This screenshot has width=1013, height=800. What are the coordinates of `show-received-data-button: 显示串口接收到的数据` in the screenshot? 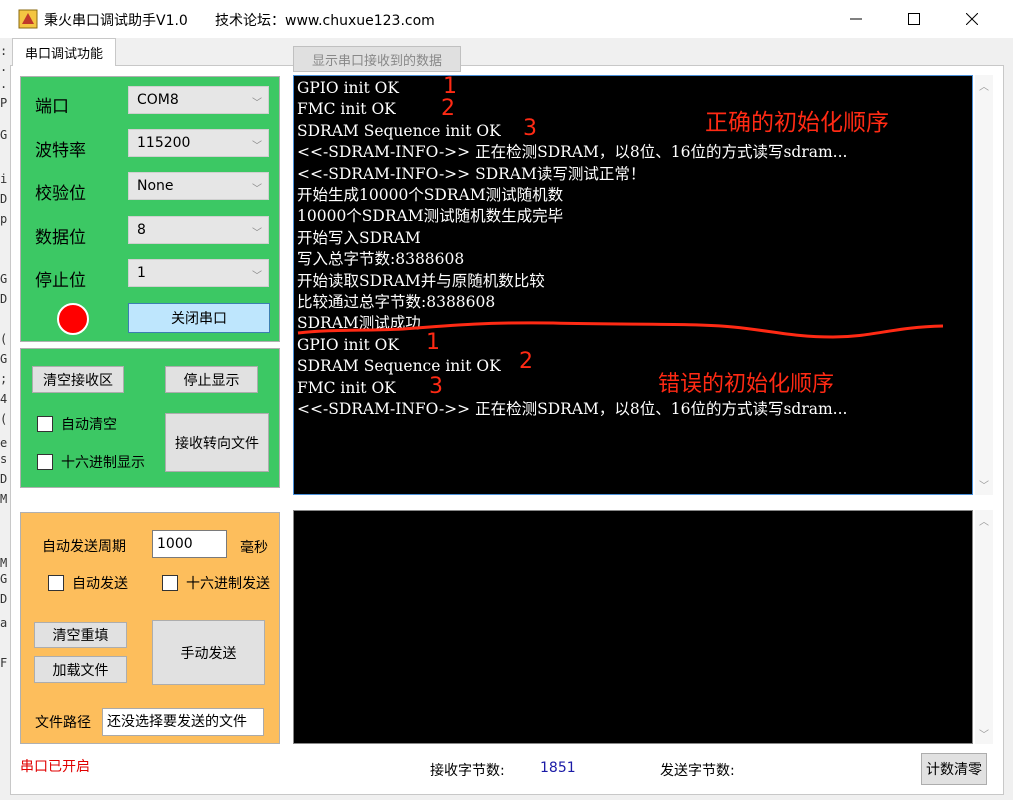 It's located at (377, 59).